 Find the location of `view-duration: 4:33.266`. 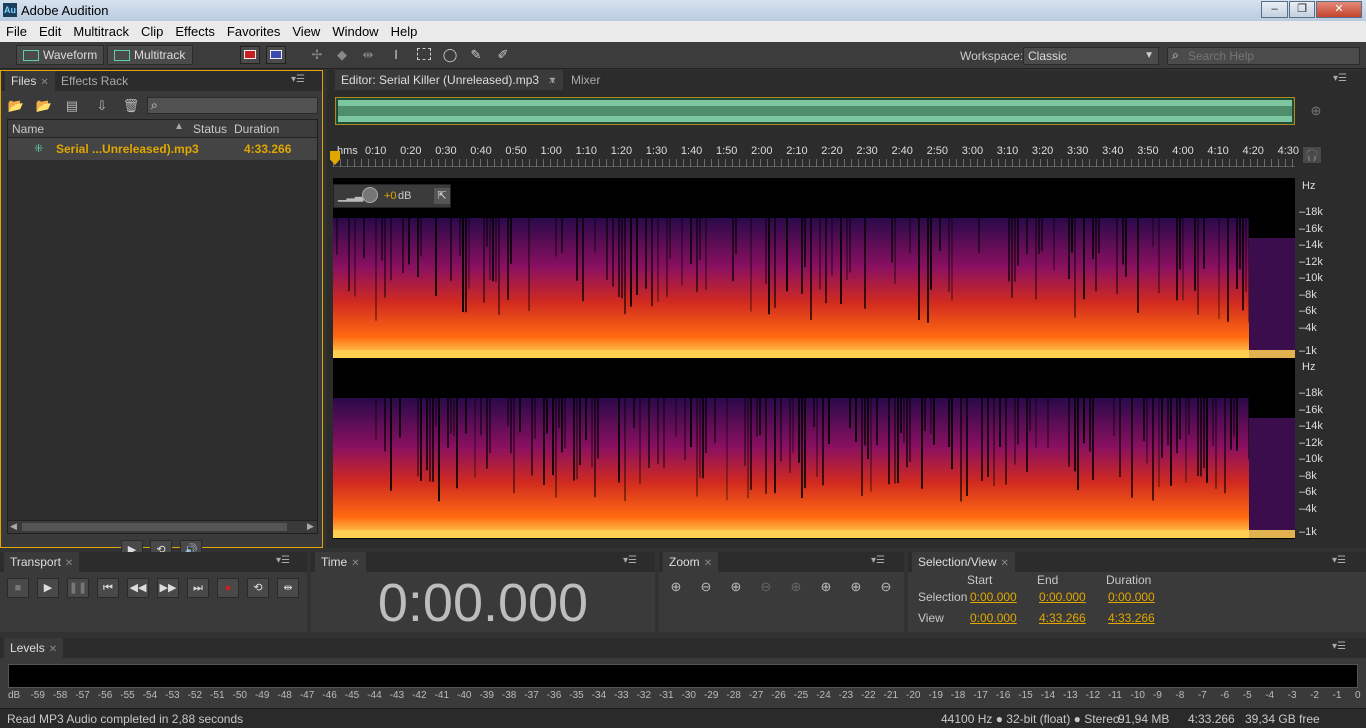

view-duration: 4:33.266 is located at coordinates (1131, 618).